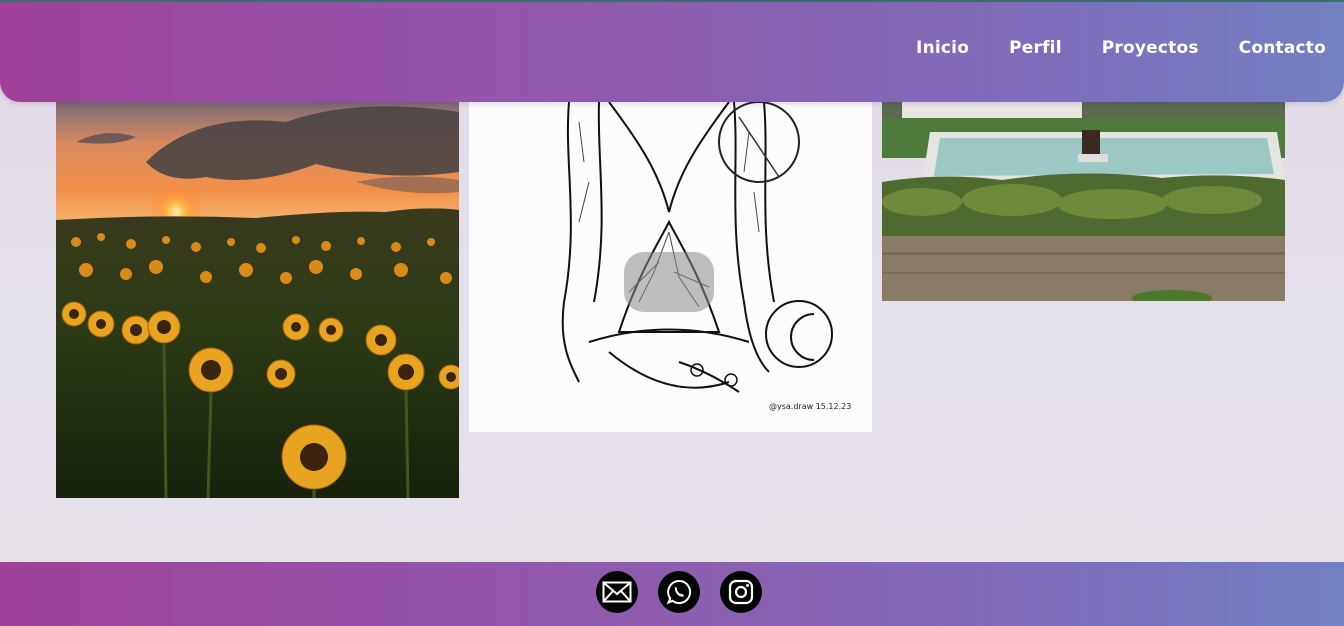  I want to click on nav-proyectos: Proyectos, so click(1150, 48).